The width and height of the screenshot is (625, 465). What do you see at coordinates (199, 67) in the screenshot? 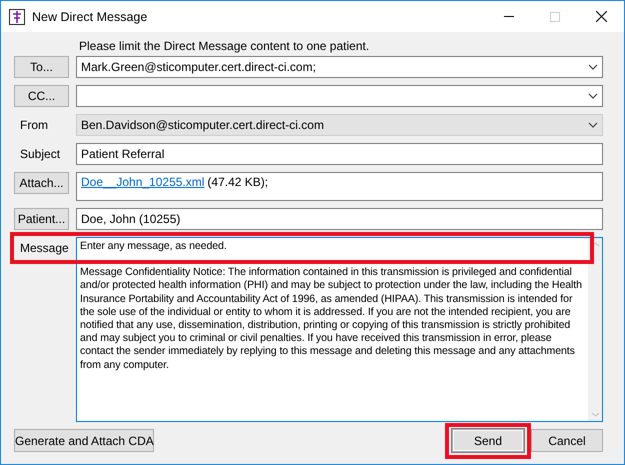
I see `field-value: Mark.Green@sticomputer.cert.direct-ci.com;` at bounding box center [199, 67].